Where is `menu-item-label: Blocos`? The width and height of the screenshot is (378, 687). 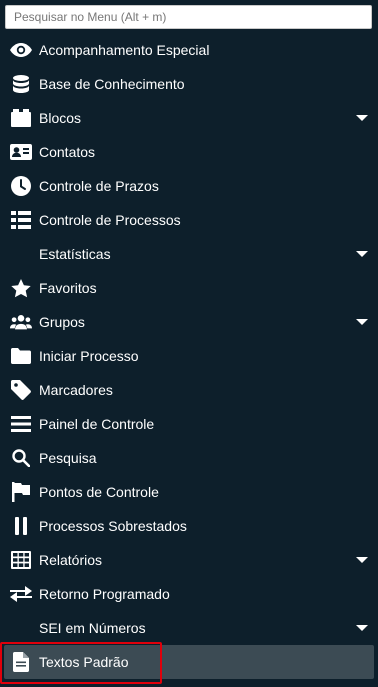 menu-item-label: Blocos is located at coordinates (60, 118).